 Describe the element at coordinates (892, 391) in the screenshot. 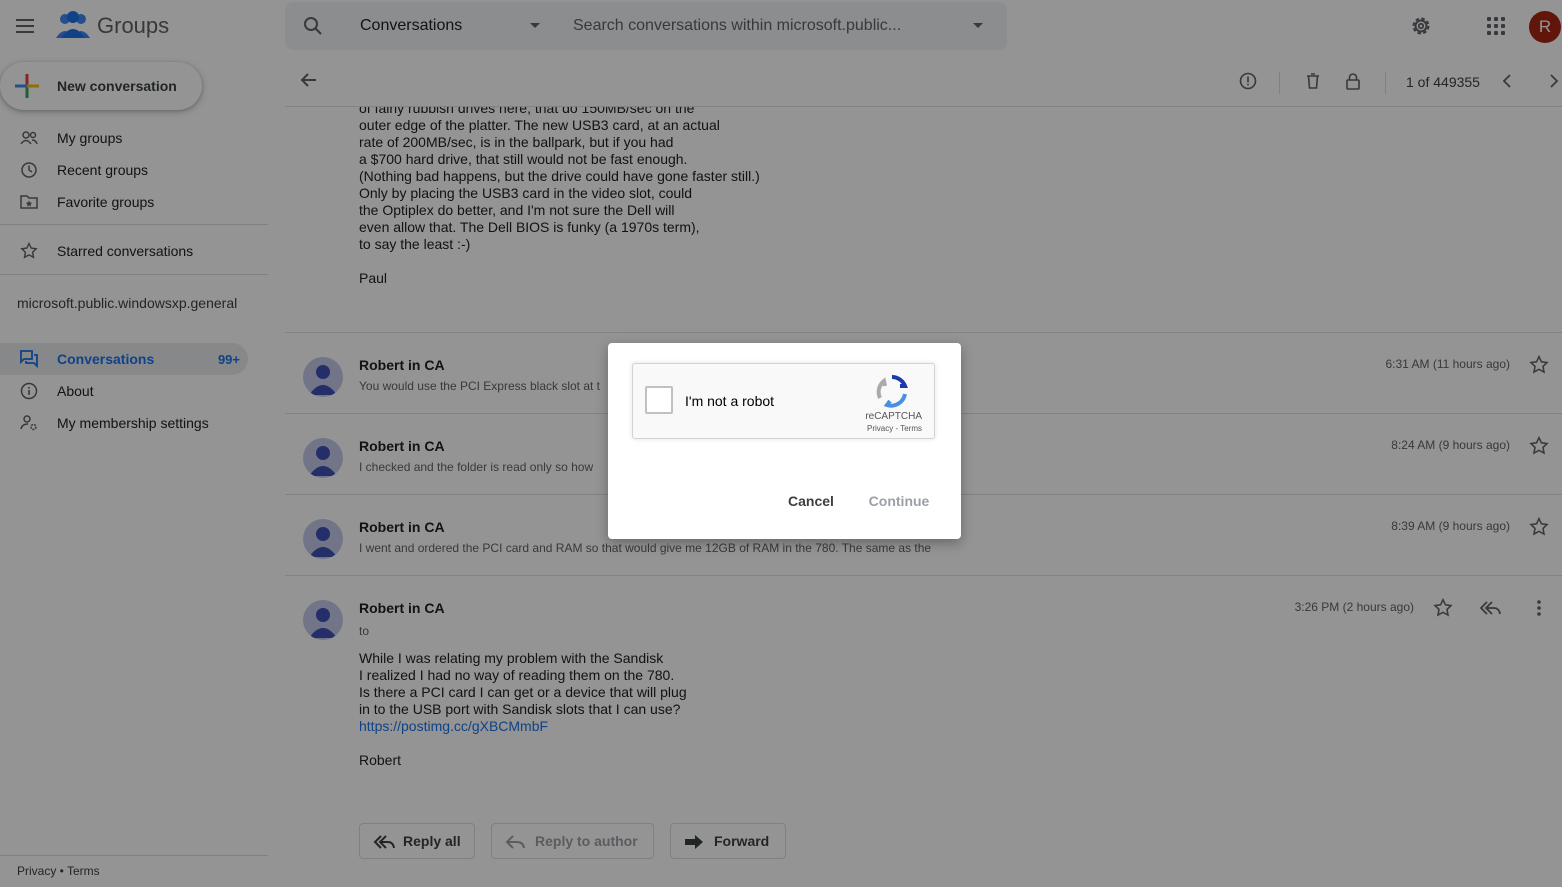

I see `recaptcha-logo-icon` at that location.